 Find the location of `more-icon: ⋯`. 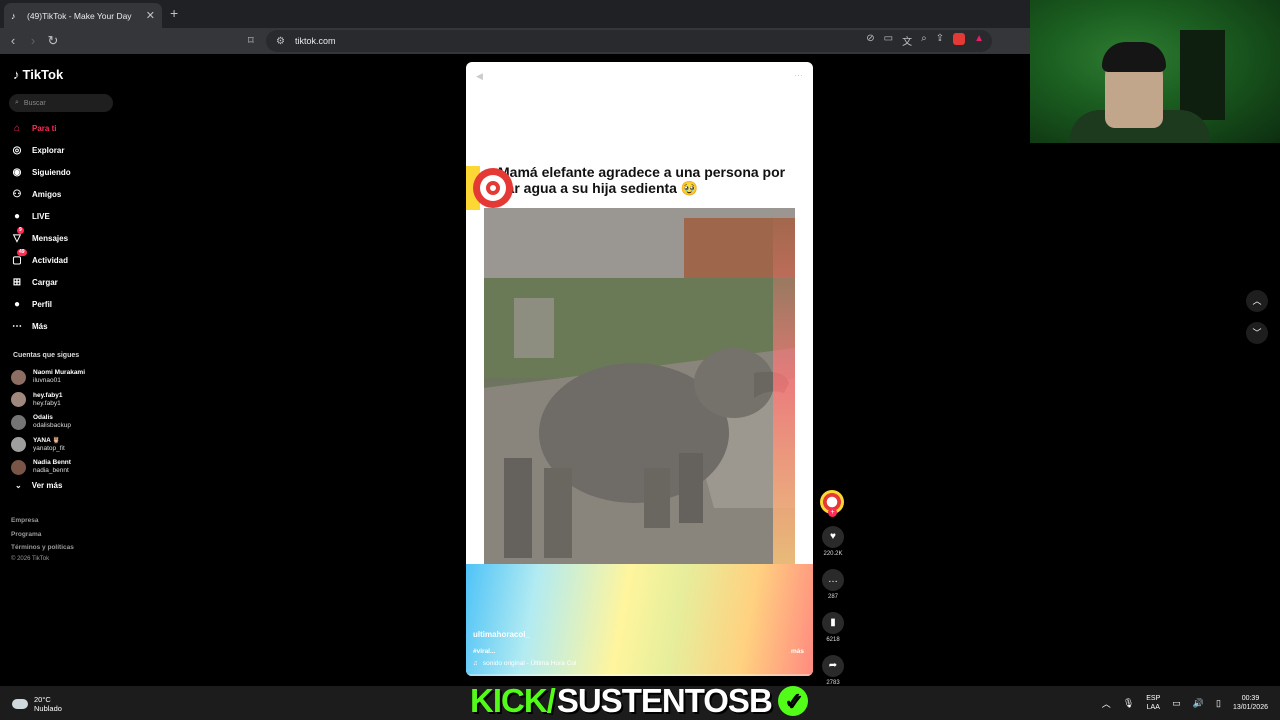

more-icon: ⋯ is located at coordinates (17, 326).